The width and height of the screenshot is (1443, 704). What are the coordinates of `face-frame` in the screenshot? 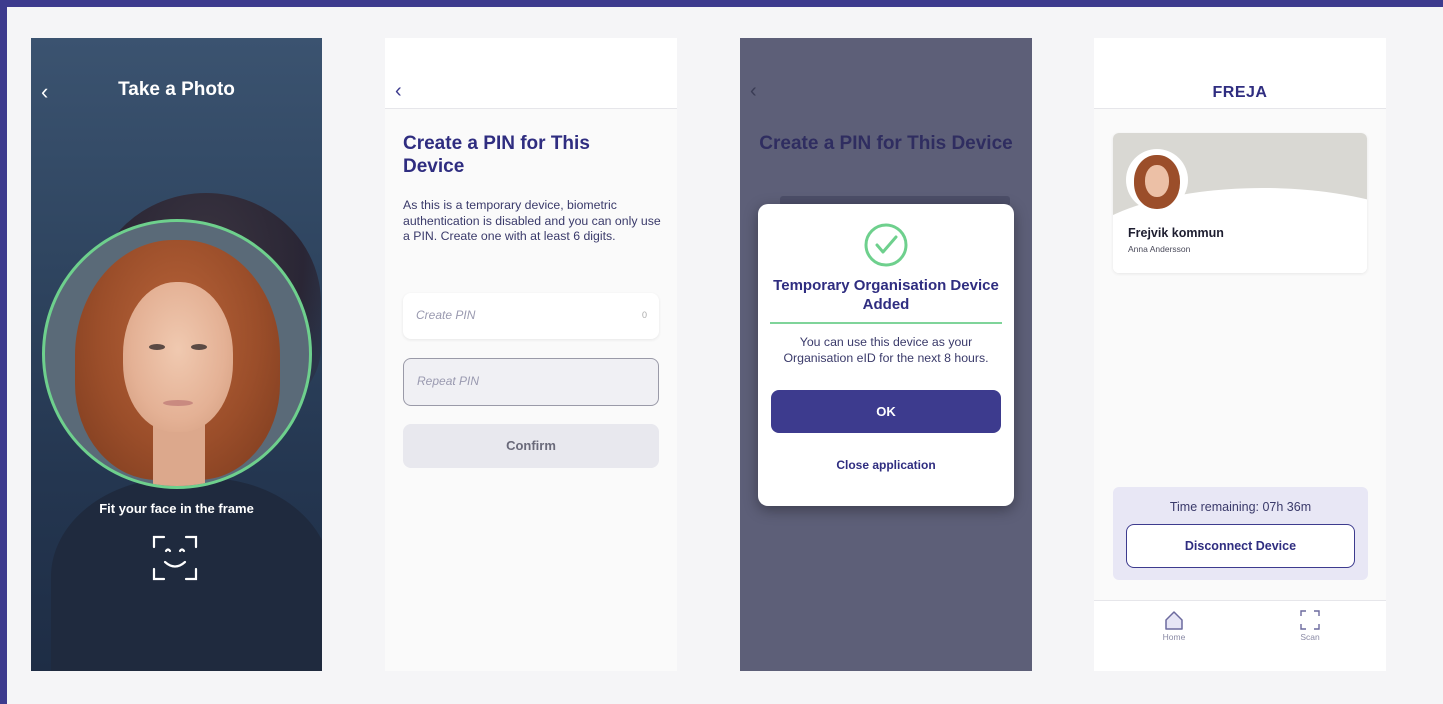 It's located at (177, 354).